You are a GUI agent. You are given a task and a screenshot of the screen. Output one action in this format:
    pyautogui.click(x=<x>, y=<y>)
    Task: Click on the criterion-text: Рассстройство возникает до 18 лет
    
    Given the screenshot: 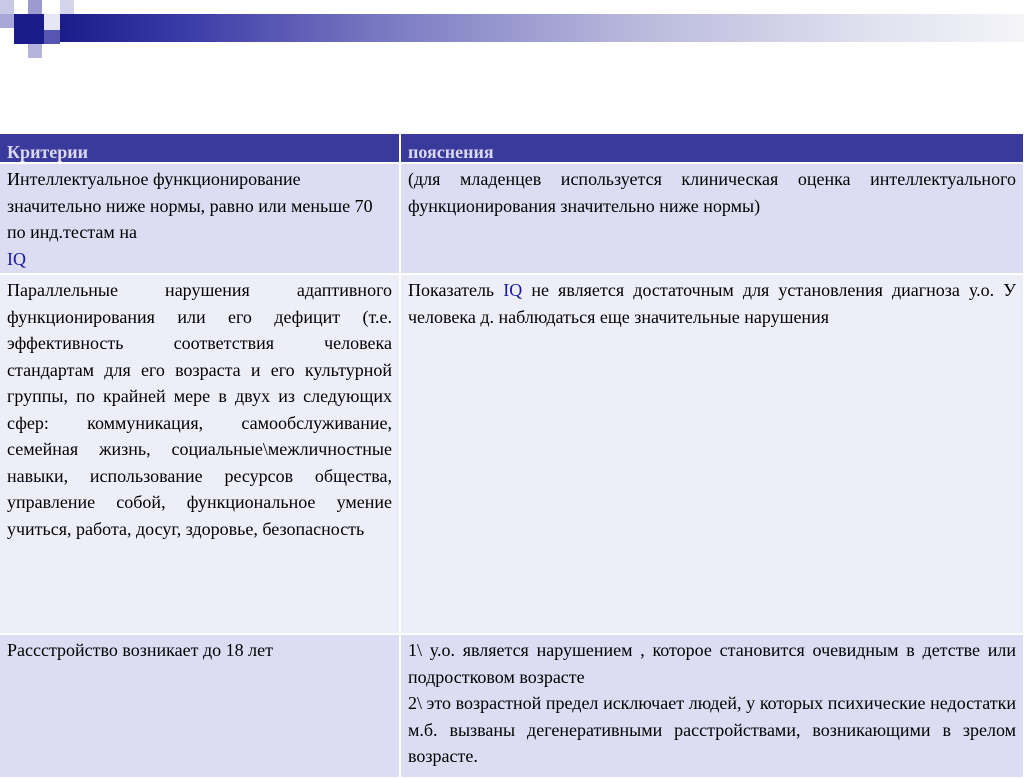 What is the action you would take?
    pyautogui.click(x=140, y=650)
    